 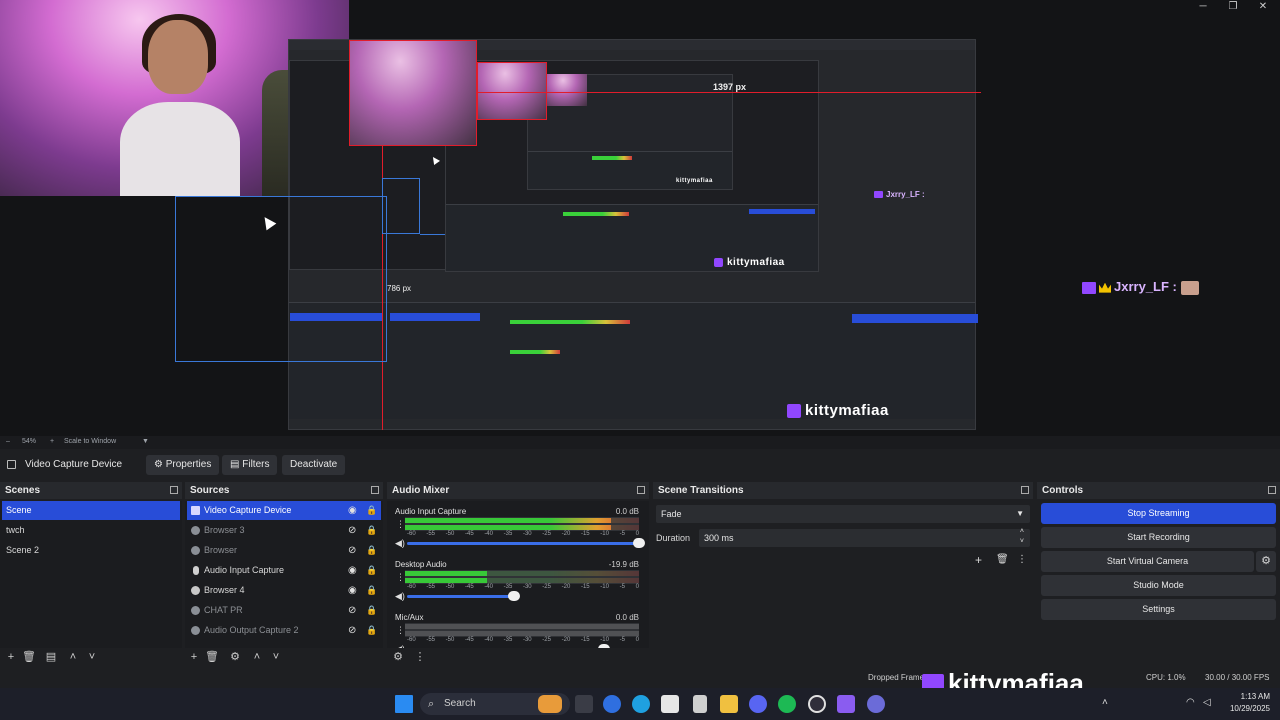 What do you see at coordinates (404, 704) in the screenshot?
I see `windows-start-icon` at bounding box center [404, 704].